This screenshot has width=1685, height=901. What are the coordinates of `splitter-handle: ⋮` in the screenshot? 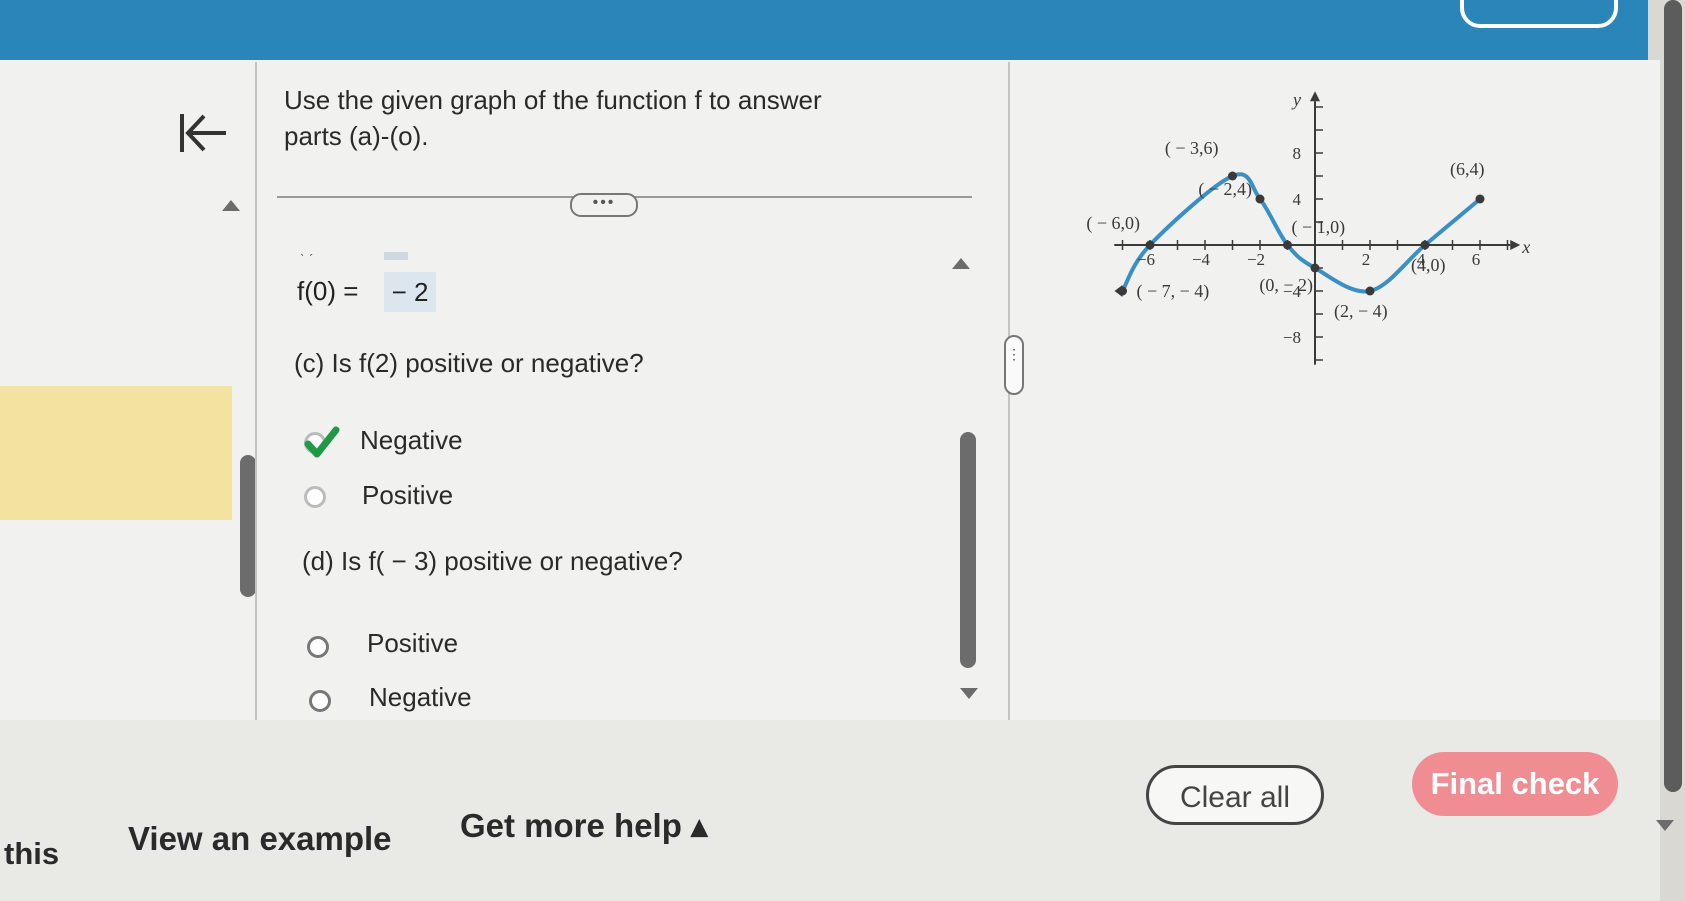 It's located at (1014, 365).